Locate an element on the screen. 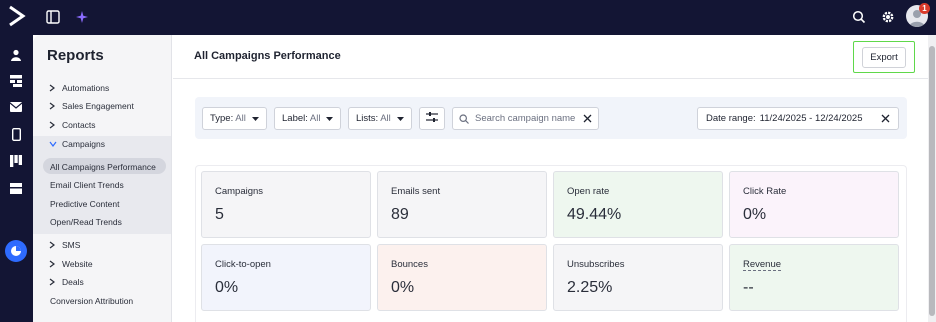  type-filter-label: Type: is located at coordinates (222, 118).